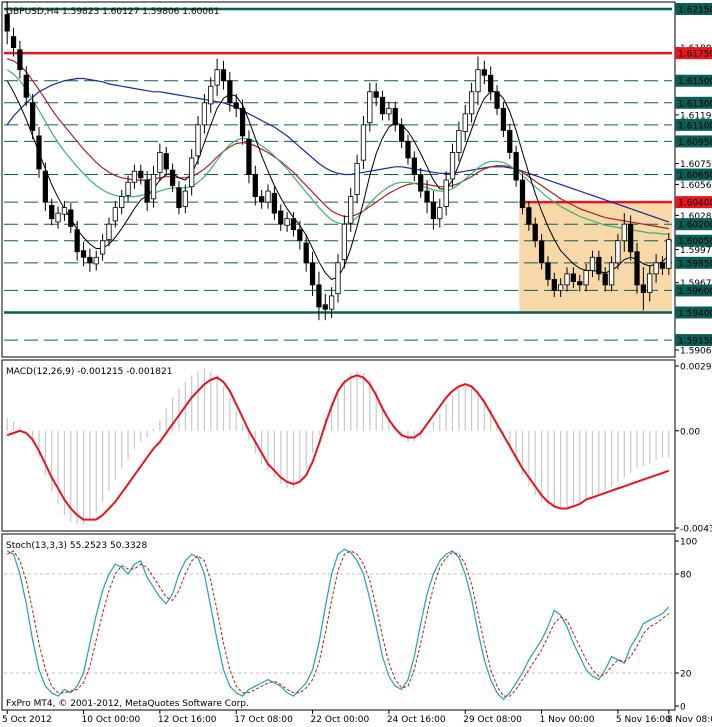 The width and height of the screenshot is (712, 727). I want to click on macd-axis: 0.00292 0.00 -0.00438, so click(693, 449).